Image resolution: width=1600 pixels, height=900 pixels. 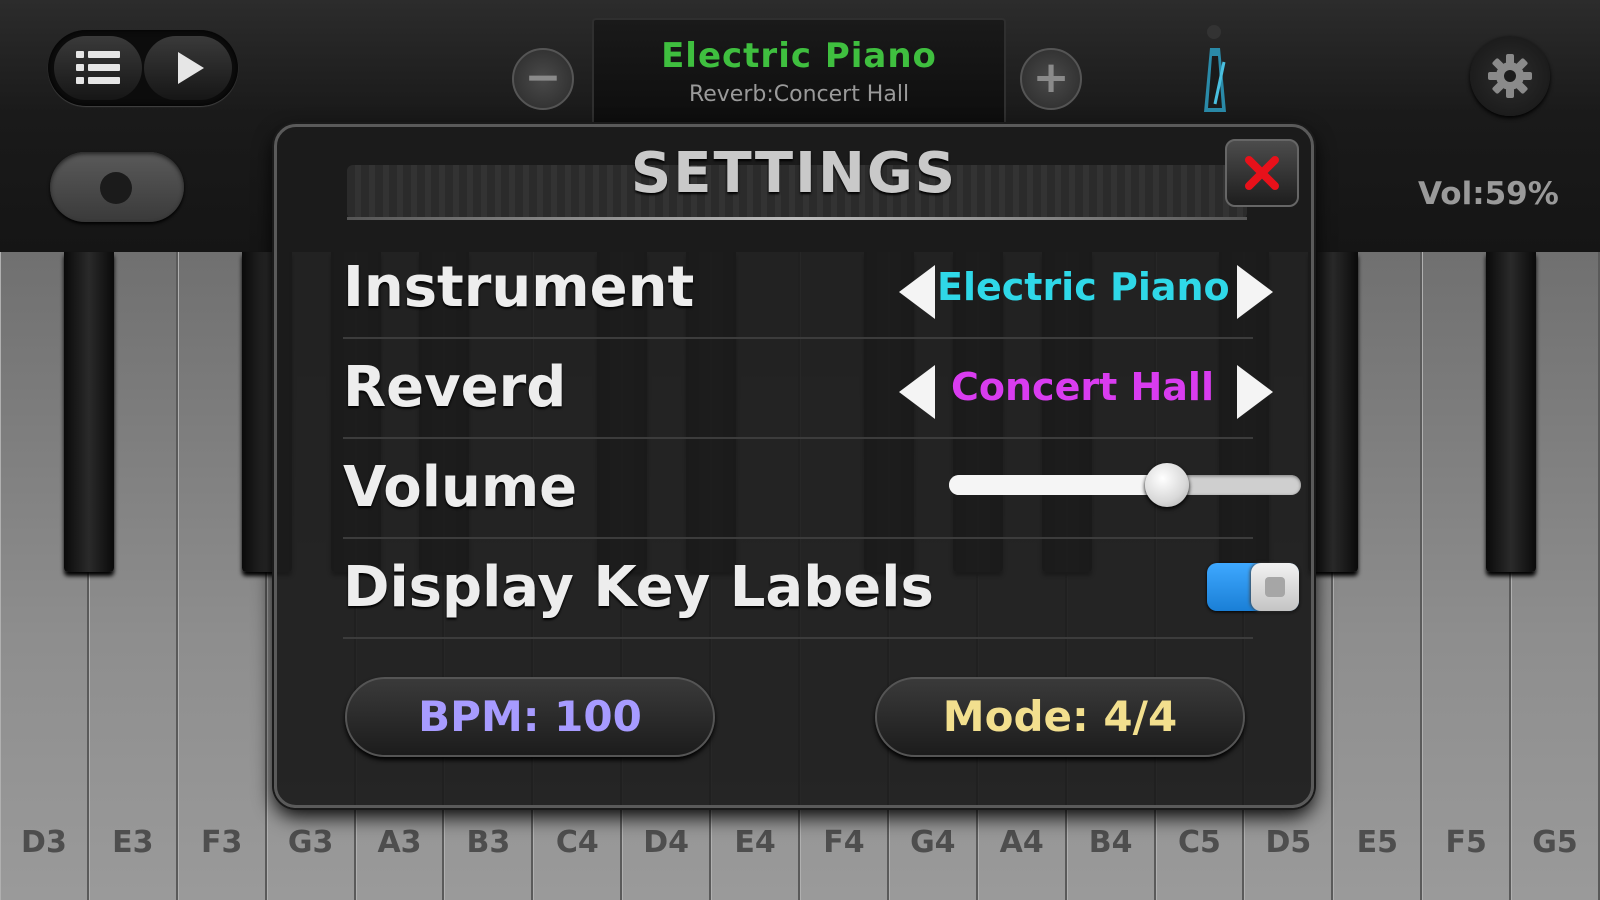 I want to click on key-label: D3, so click(x=44, y=842).